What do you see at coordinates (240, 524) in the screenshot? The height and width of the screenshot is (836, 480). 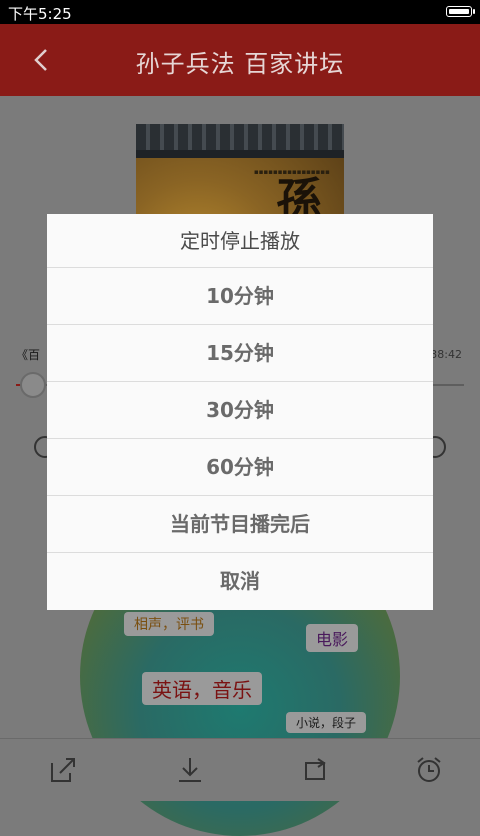 I see `timer-option-after-current: 当前节目播完后` at bounding box center [240, 524].